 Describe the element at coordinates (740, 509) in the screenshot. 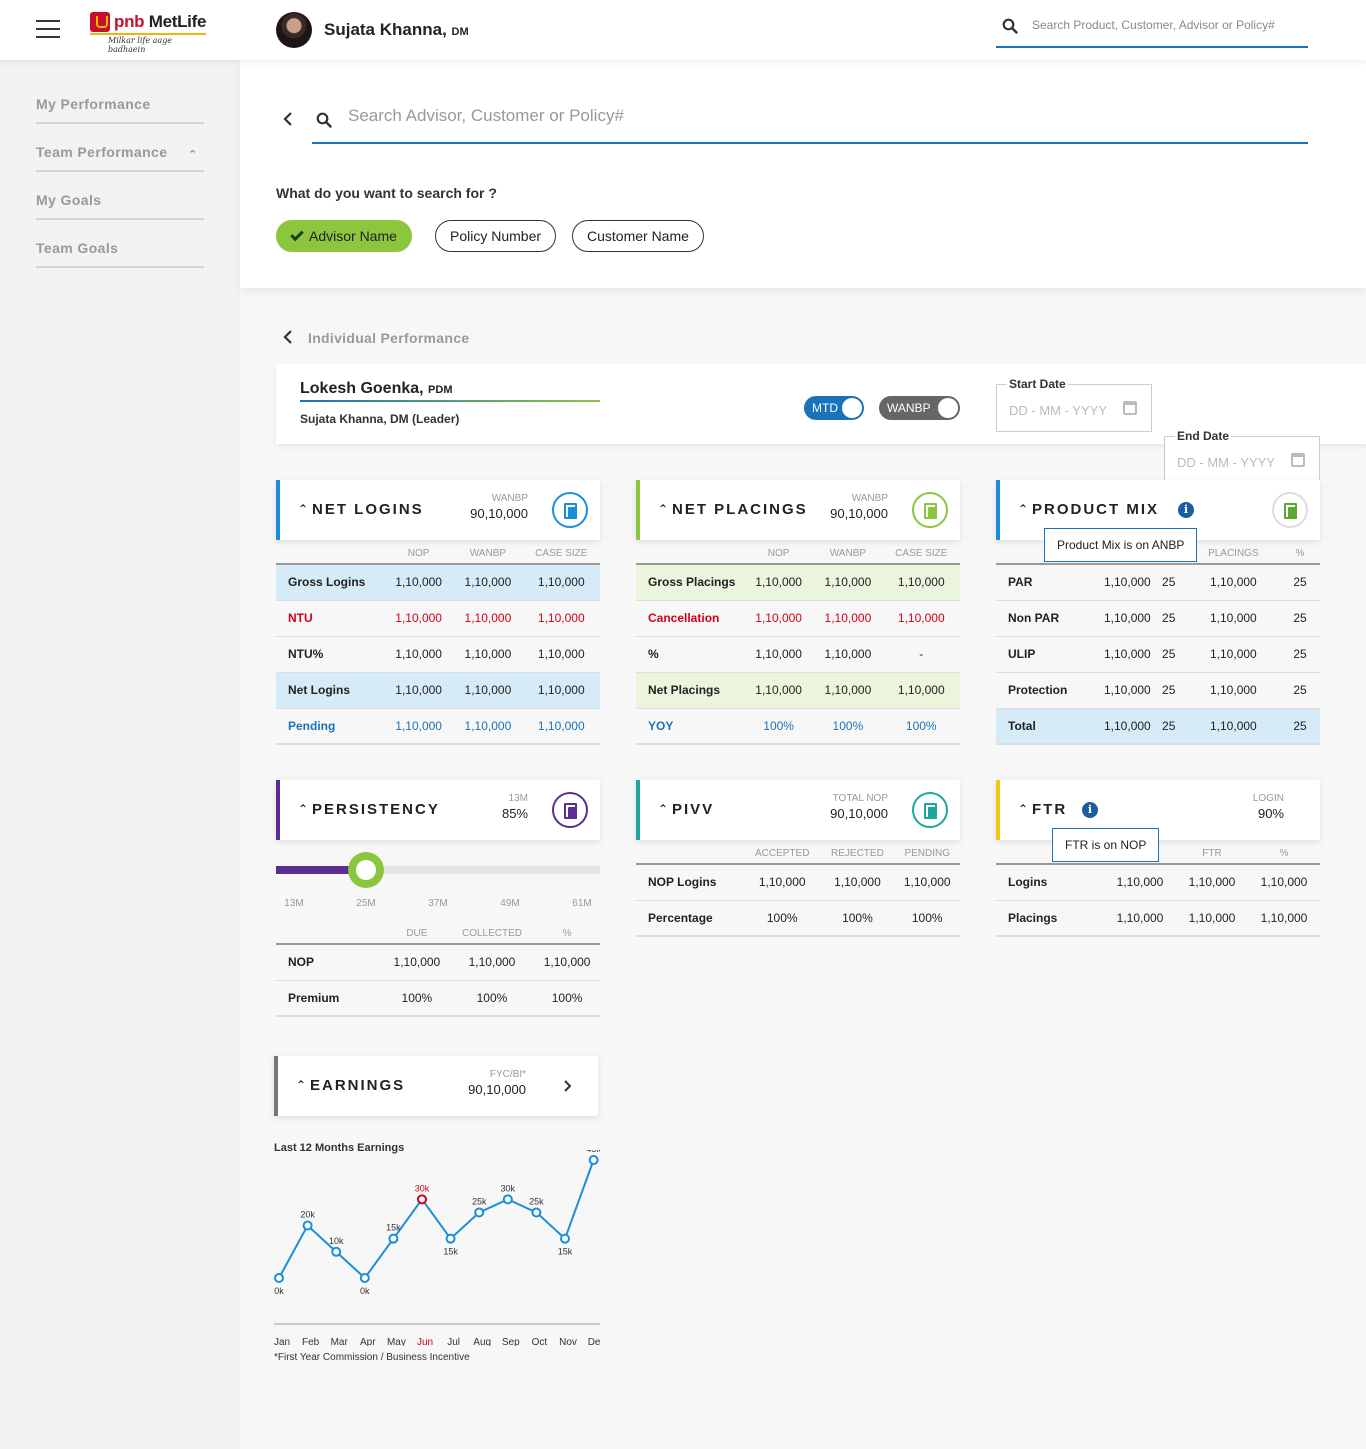

I see `card-title: NET PLACINGS` at that location.